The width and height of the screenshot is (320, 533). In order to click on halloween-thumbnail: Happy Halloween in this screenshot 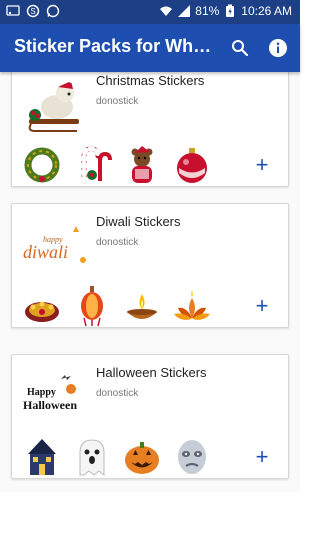, I will do `click(50, 393)`.